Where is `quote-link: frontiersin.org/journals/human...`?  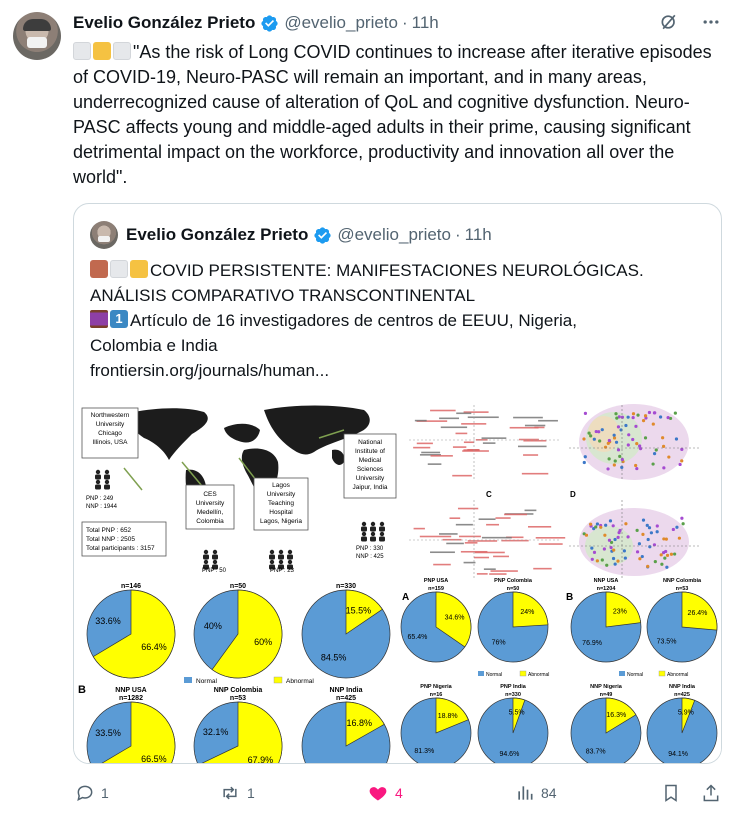 quote-link: frontiersin.org/journals/human... is located at coordinates (400, 370).